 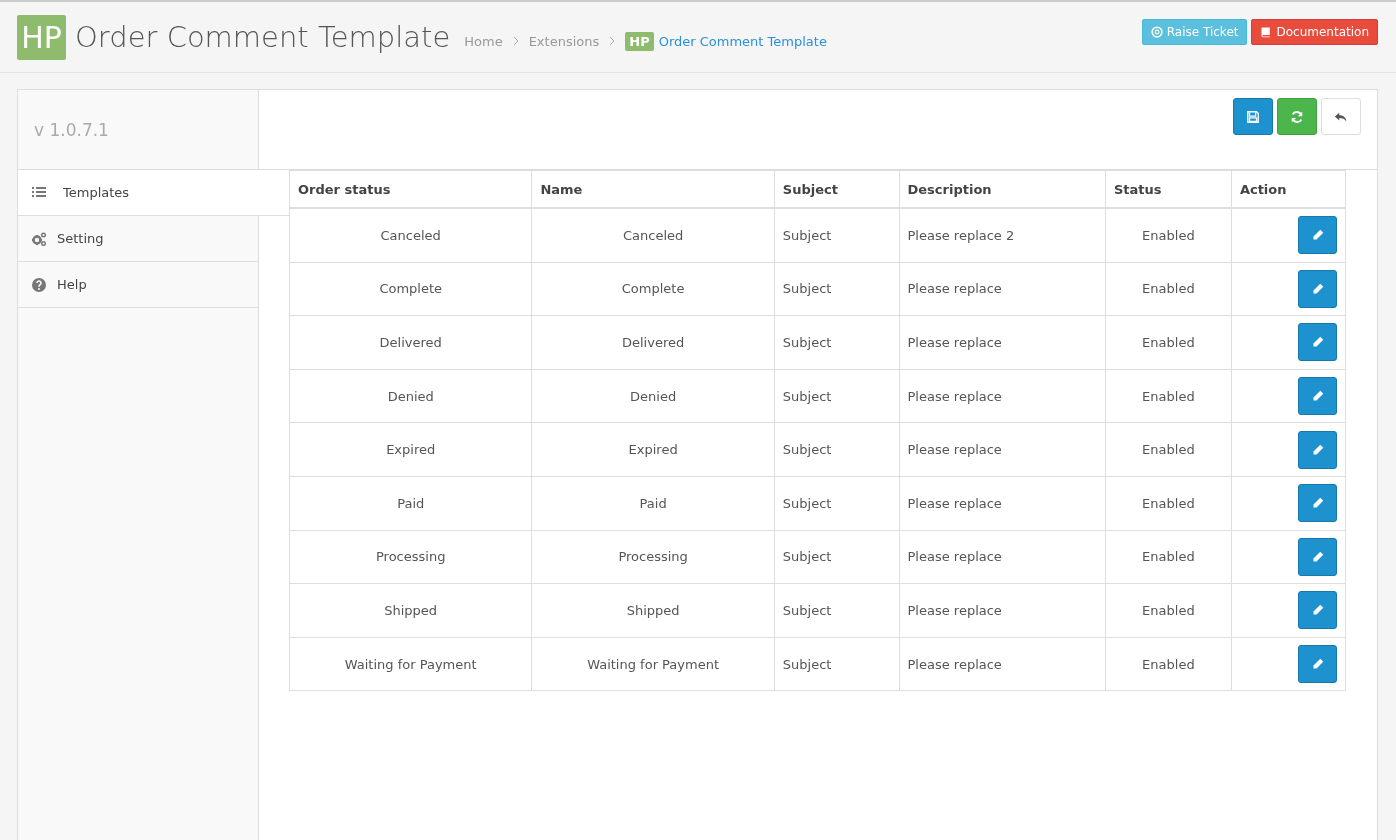 What do you see at coordinates (742, 41) in the screenshot?
I see `breadcrumb-link: Order Comment Template` at bounding box center [742, 41].